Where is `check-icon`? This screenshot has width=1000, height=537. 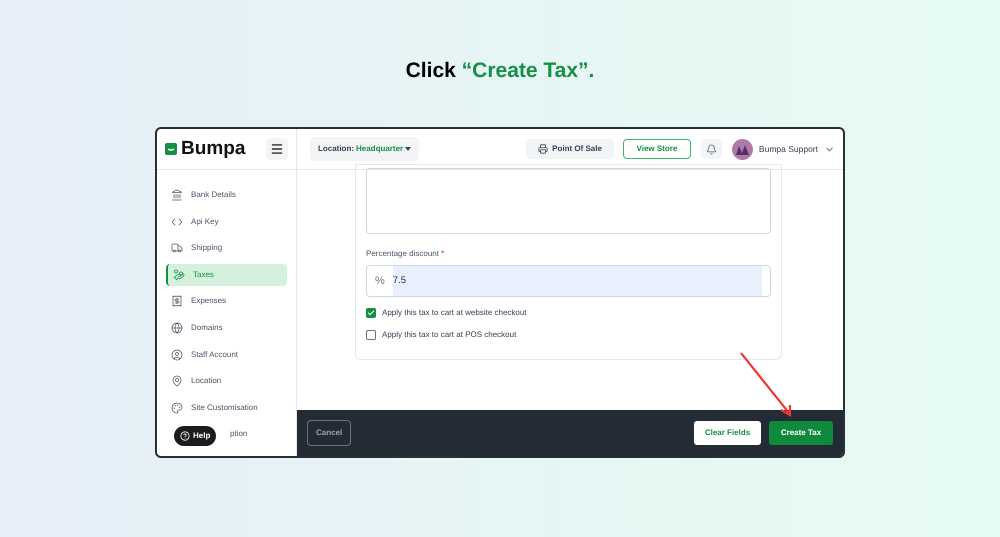
check-icon is located at coordinates (371, 313).